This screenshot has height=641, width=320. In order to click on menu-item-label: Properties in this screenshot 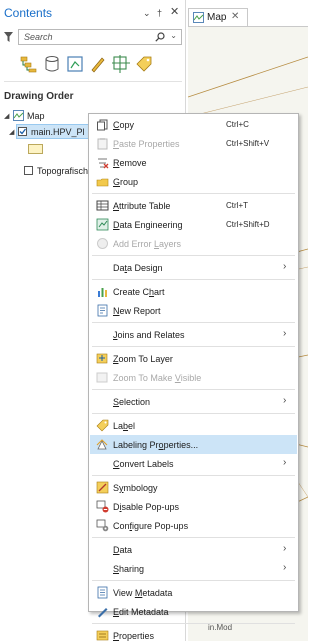, I will do `click(134, 636)`.